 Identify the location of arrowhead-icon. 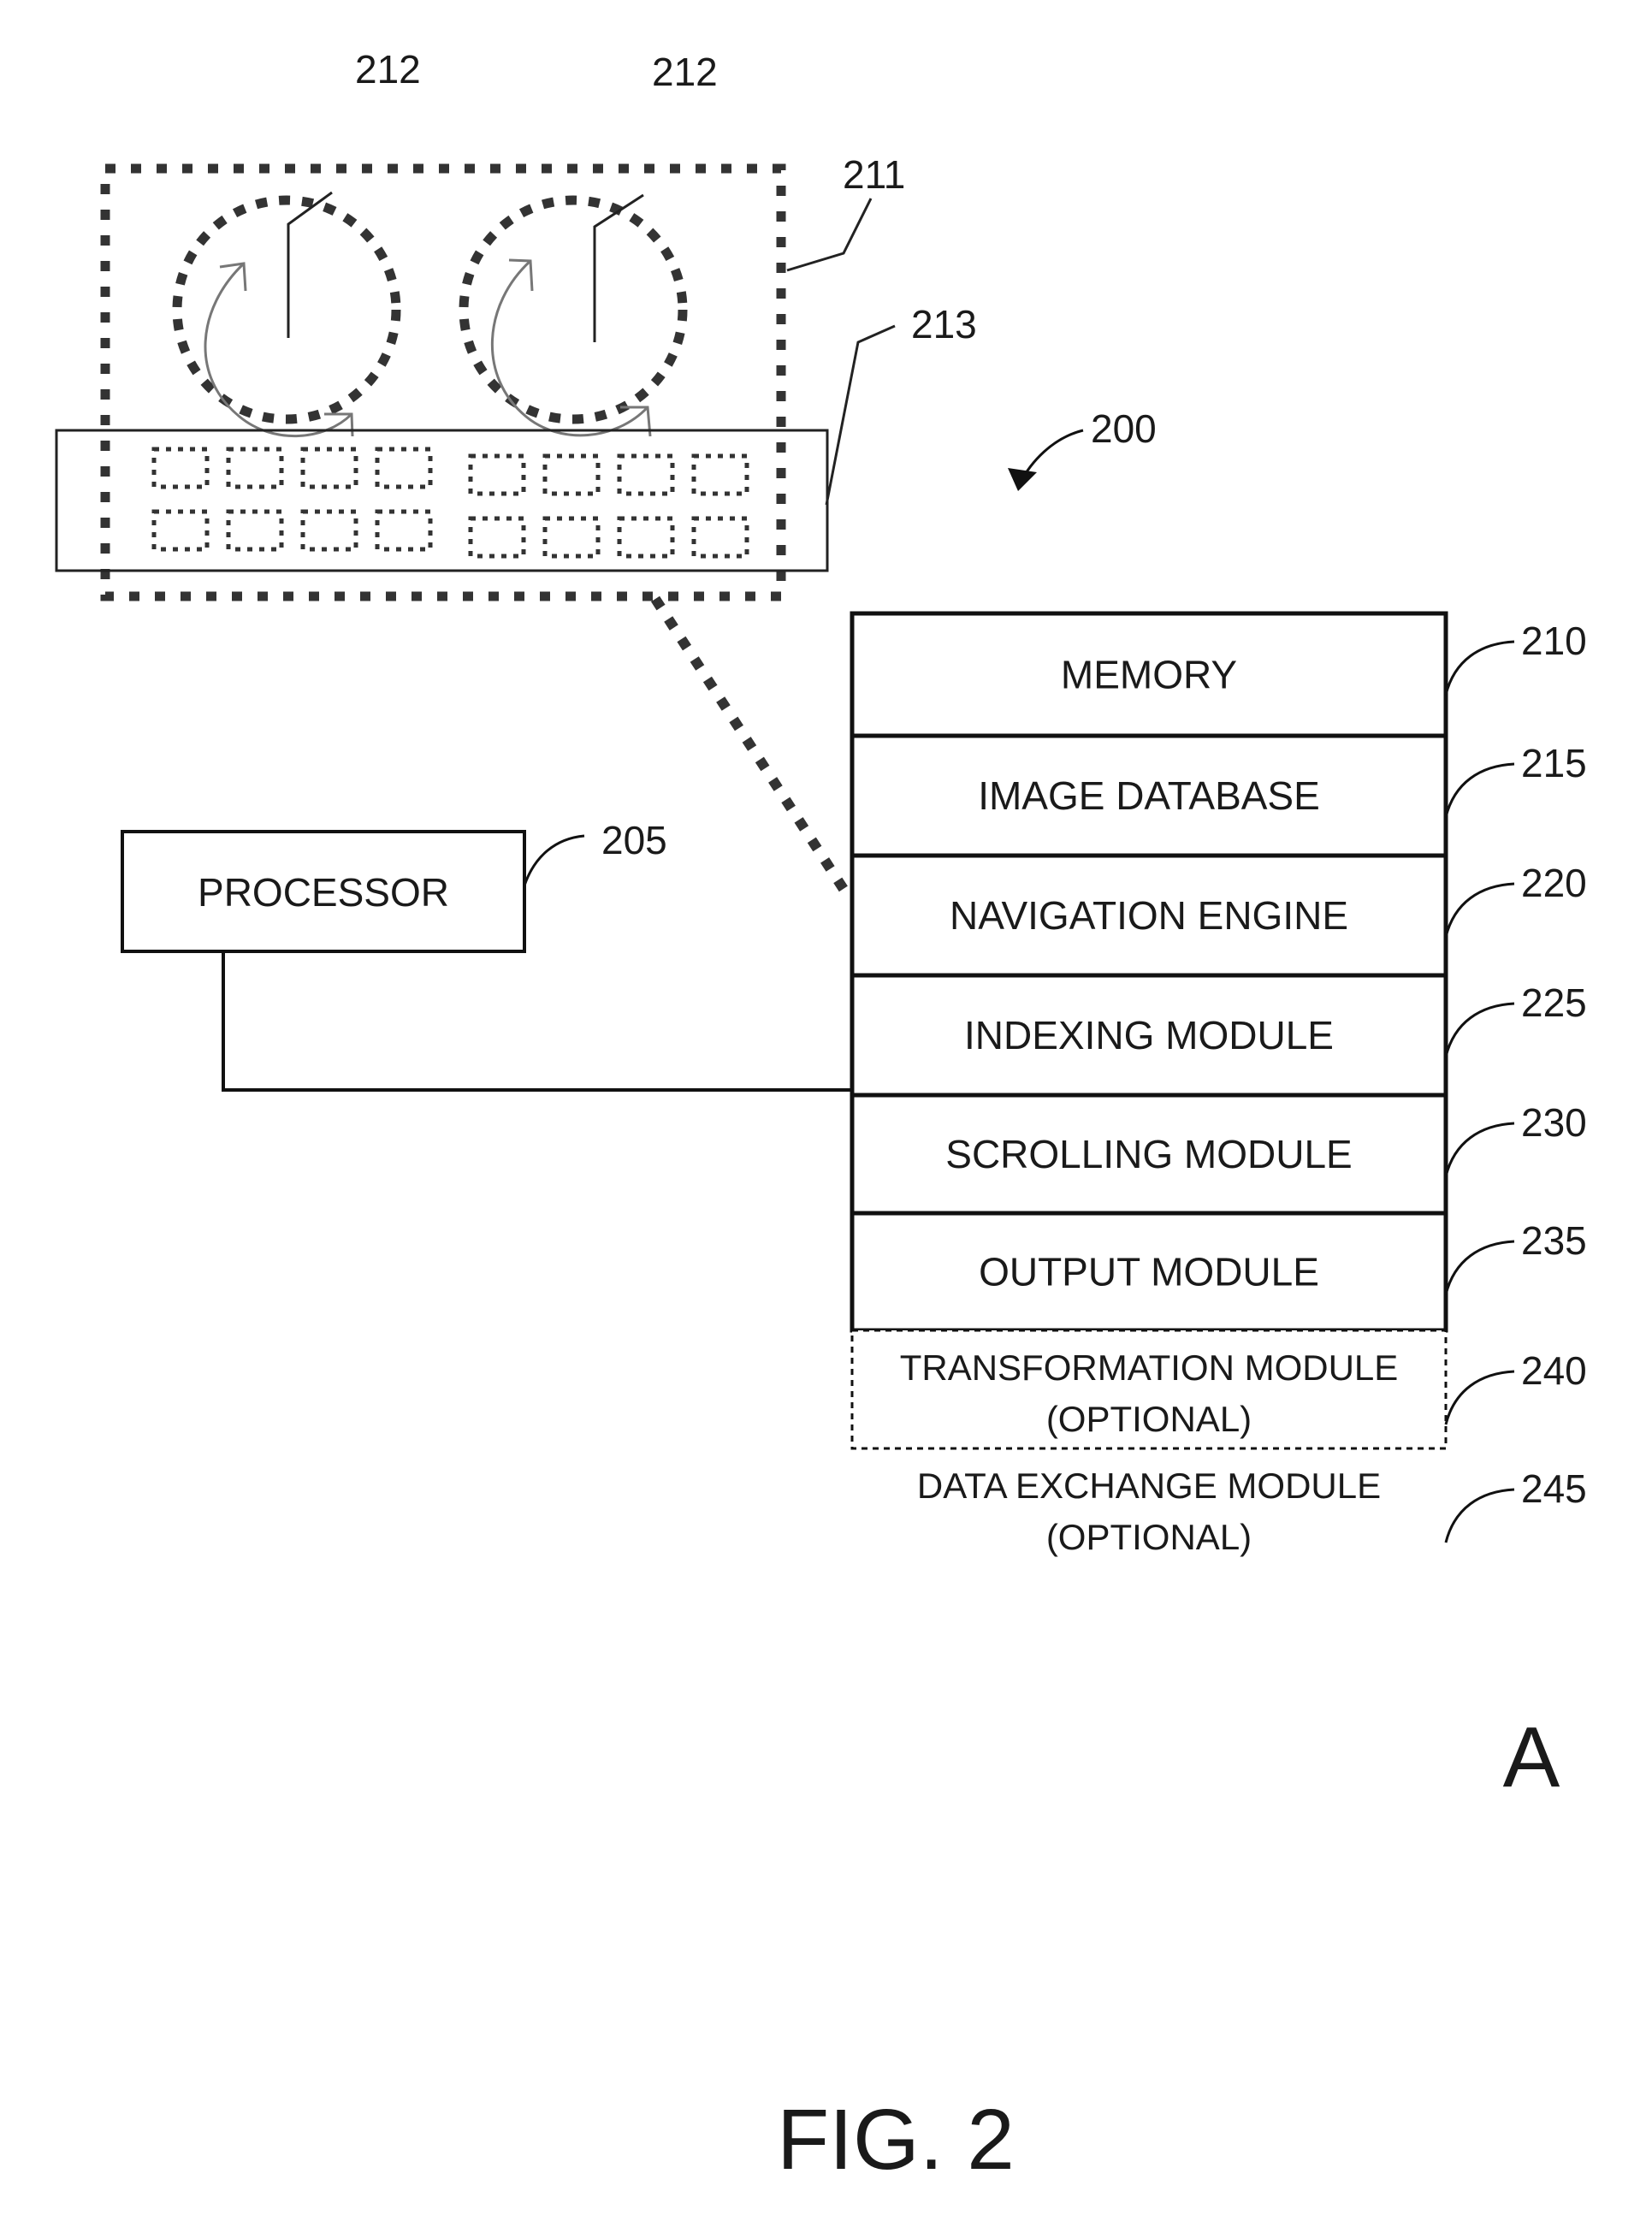
(1022, 479).